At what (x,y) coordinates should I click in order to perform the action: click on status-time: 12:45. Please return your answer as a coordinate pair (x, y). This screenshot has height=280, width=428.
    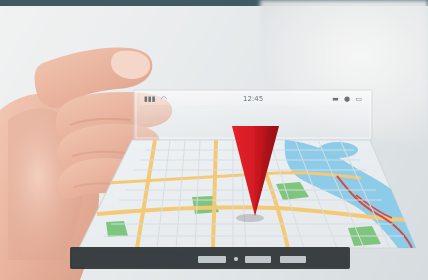
    Looking at the image, I should click on (253, 99).